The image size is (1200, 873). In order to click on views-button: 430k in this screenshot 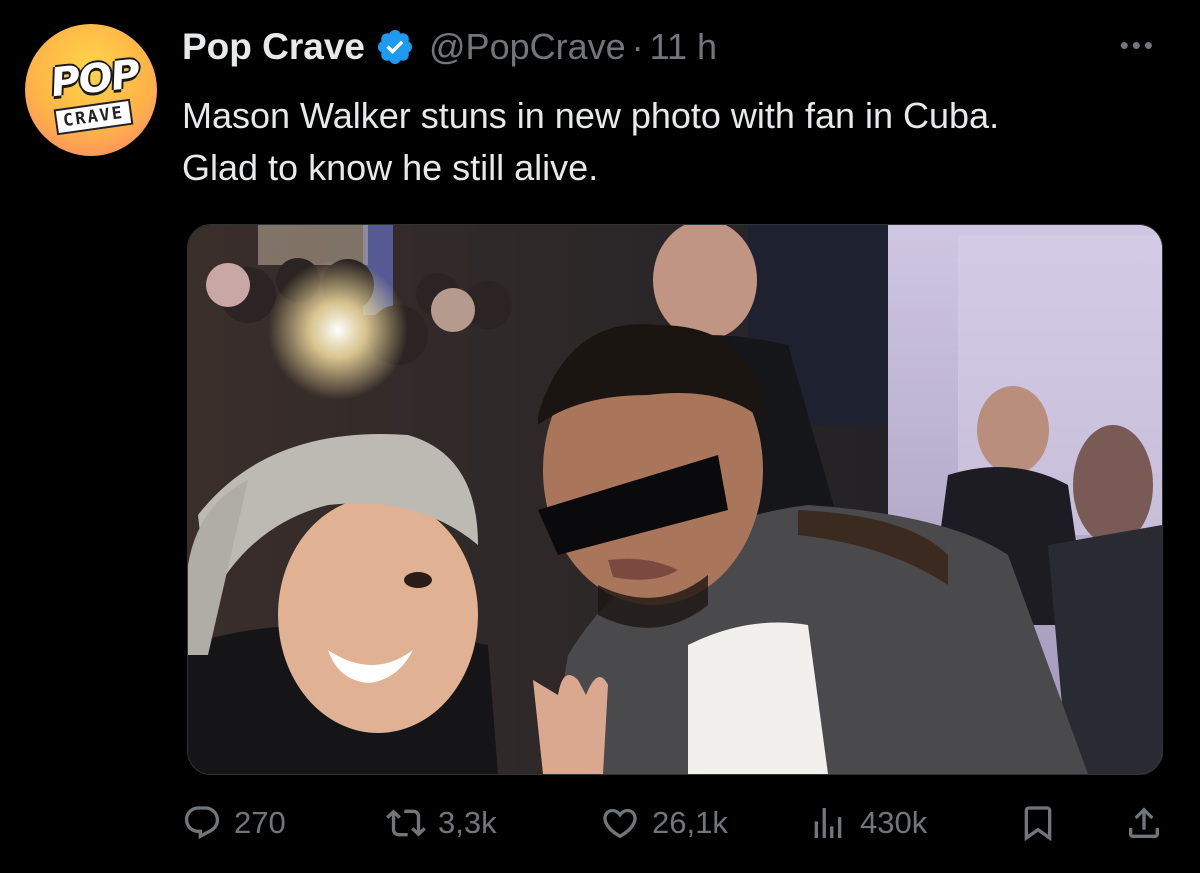, I will do `click(867, 823)`.